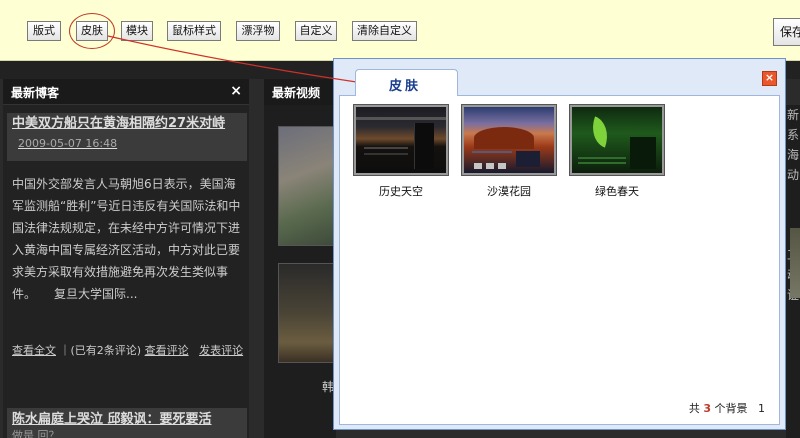 Image resolution: width=800 pixels, height=438 pixels. Describe the element at coordinates (126, 92) in the screenshot. I see `latest-blog-header: 最新博客 ×` at that location.